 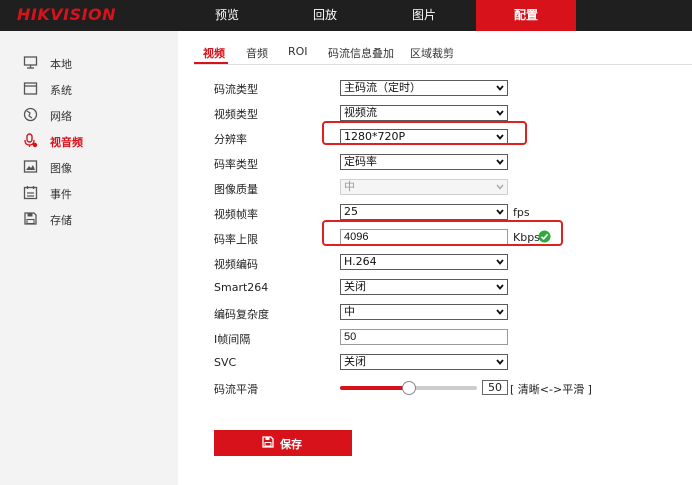 I want to click on stream-smoothing-hint: [ 清晰<->平滑 ], so click(x=551, y=389).